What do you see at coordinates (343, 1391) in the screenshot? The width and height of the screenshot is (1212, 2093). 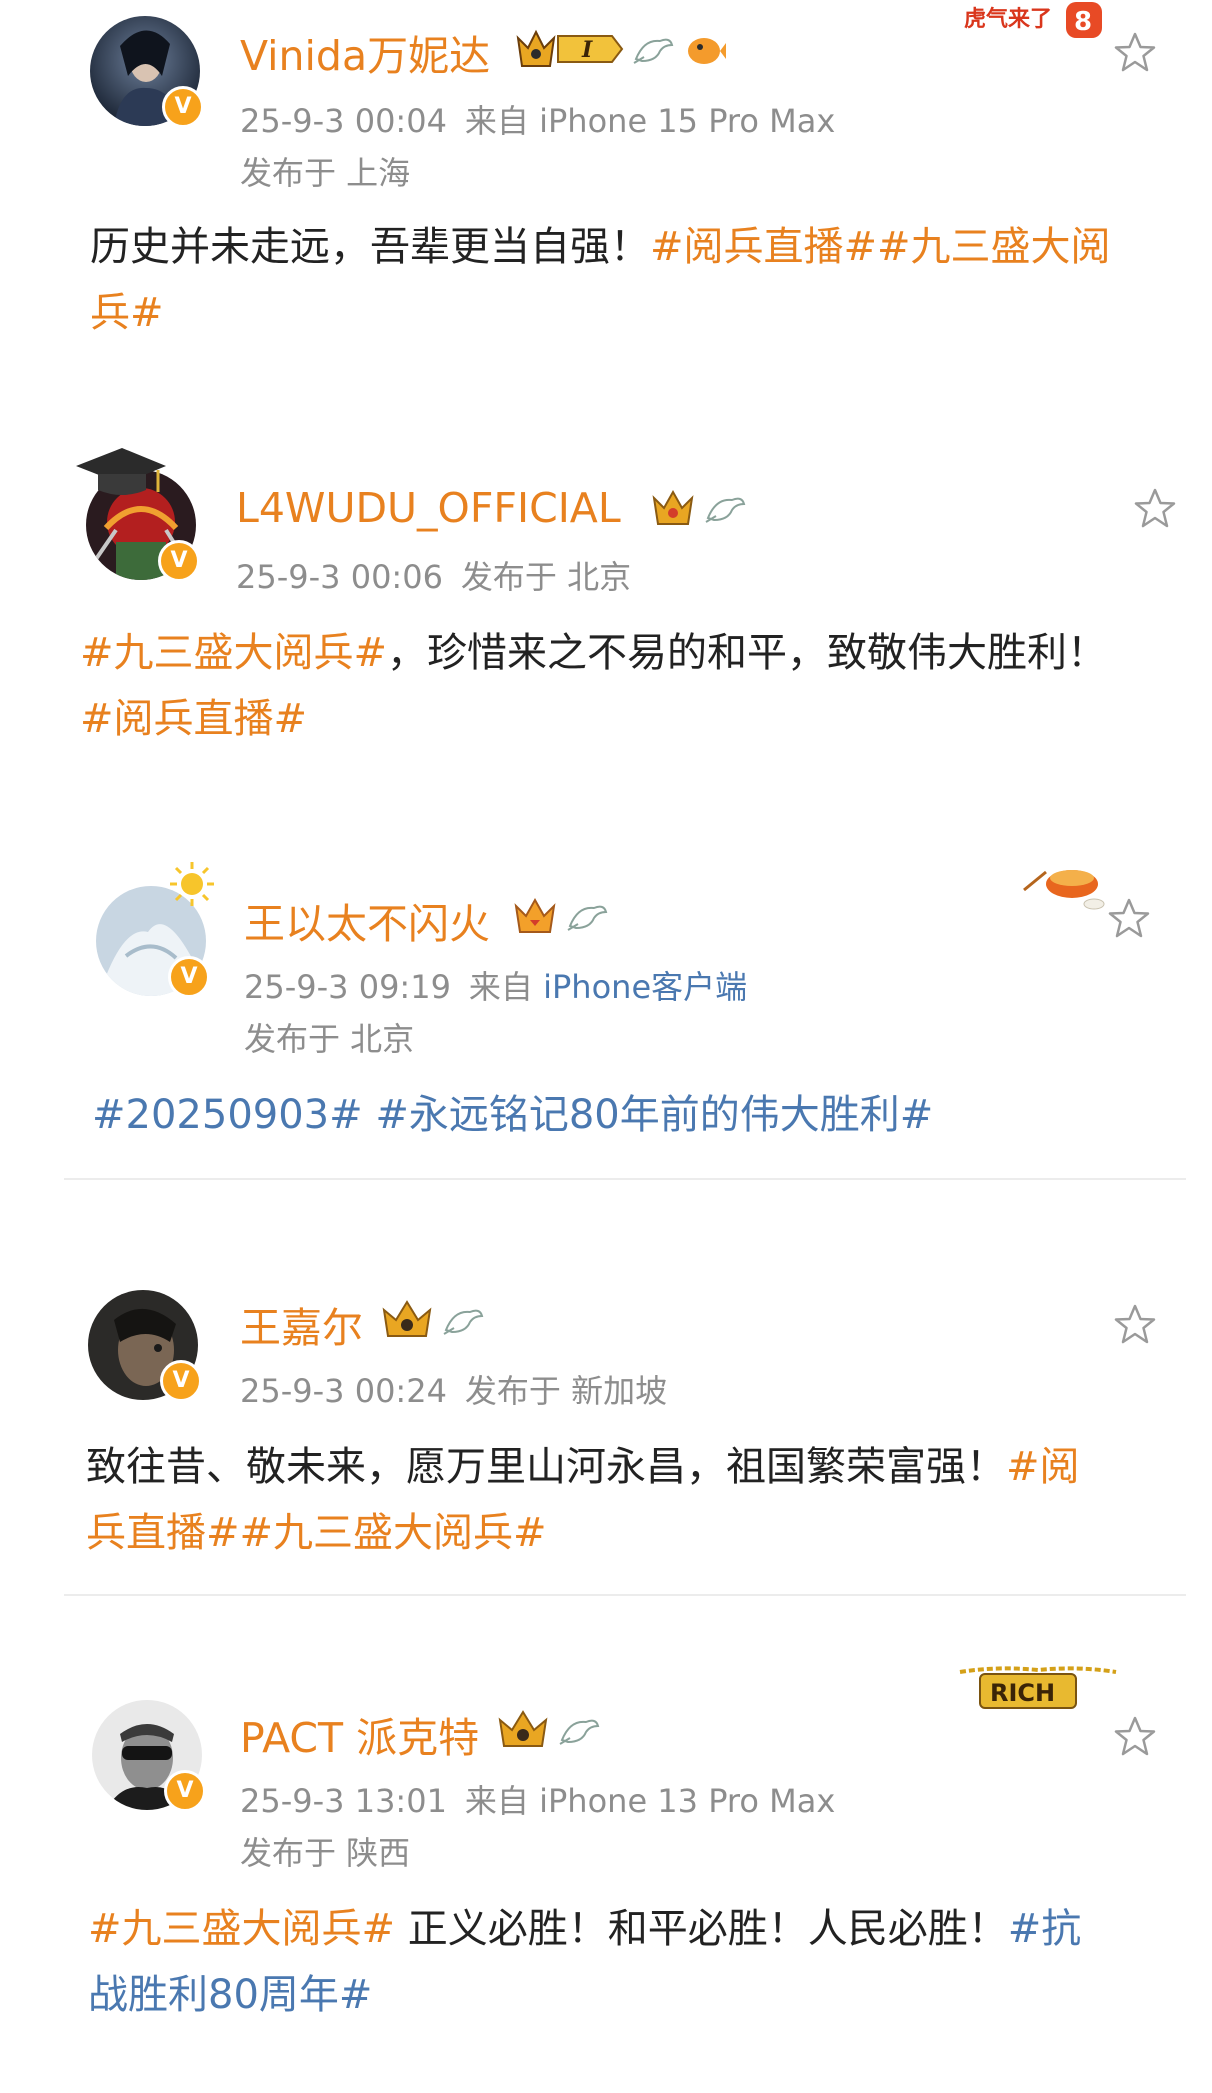 I see `post-time: 25-9-3 00:24` at bounding box center [343, 1391].